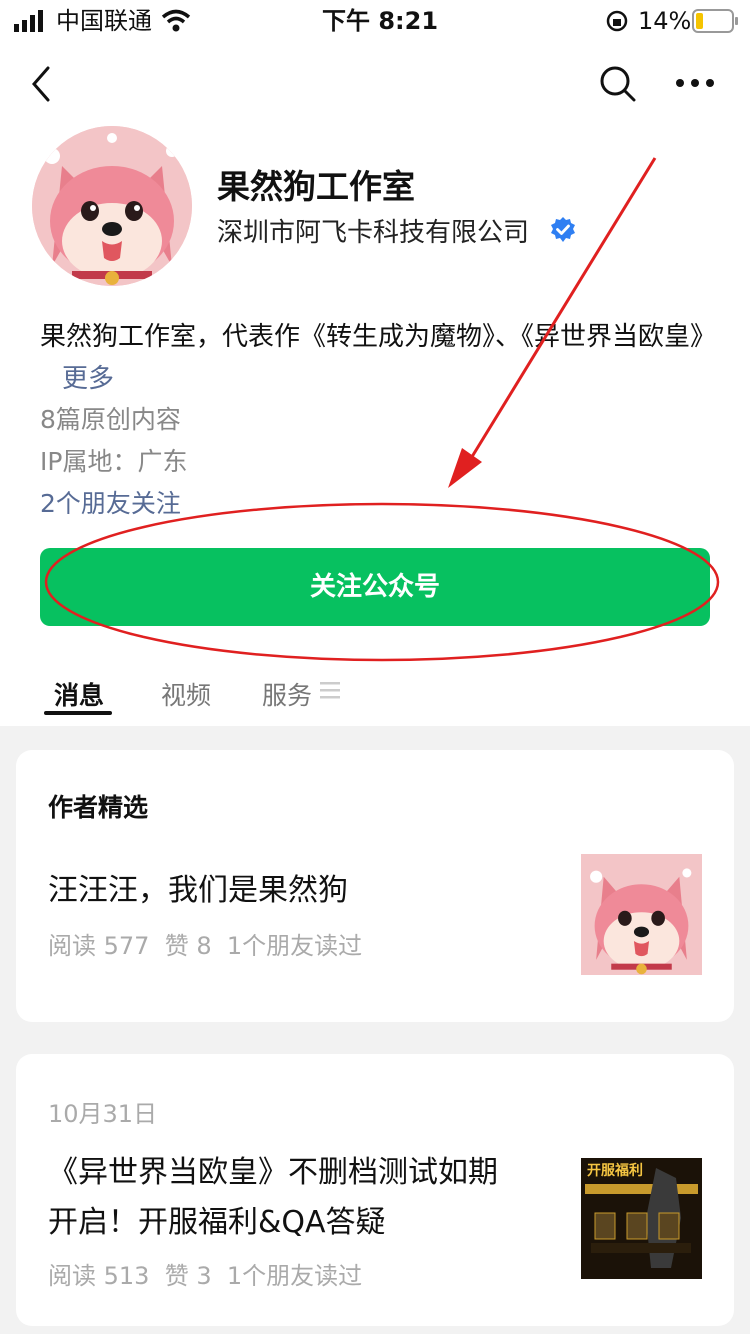 This screenshot has width=750, height=1334. I want to click on wifi-icon, so click(176, 20).